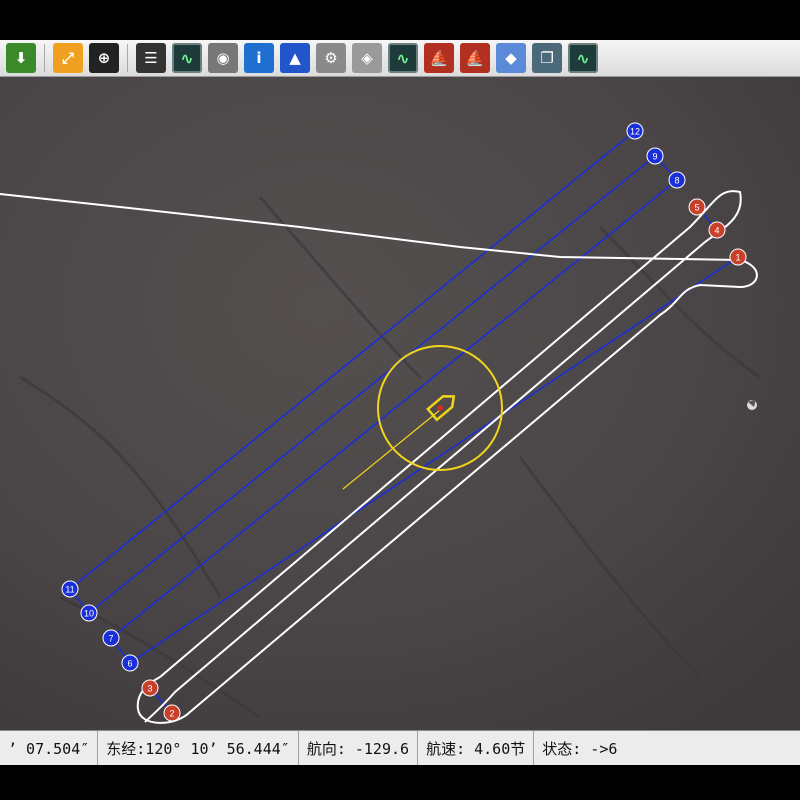  I want to click on waypoint-red-3: 3, so click(150, 688).